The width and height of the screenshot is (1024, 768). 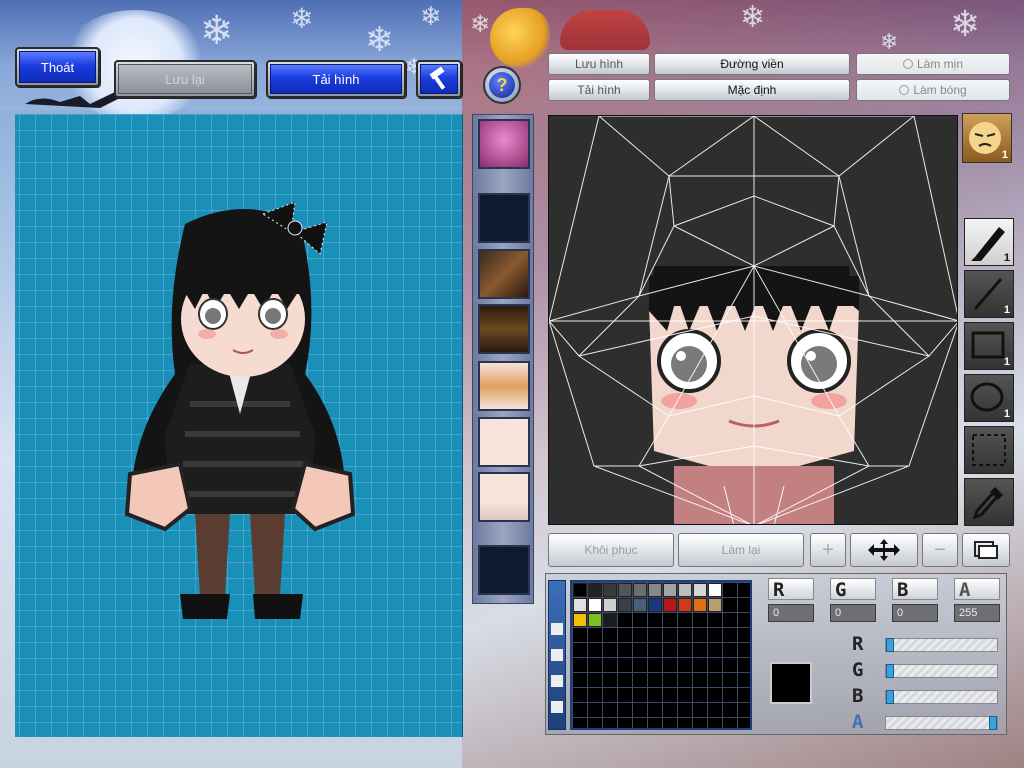 What do you see at coordinates (989, 398) in the screenshot?
I see `ellipse-tool-button: 1` at bounding box center [989, 398].